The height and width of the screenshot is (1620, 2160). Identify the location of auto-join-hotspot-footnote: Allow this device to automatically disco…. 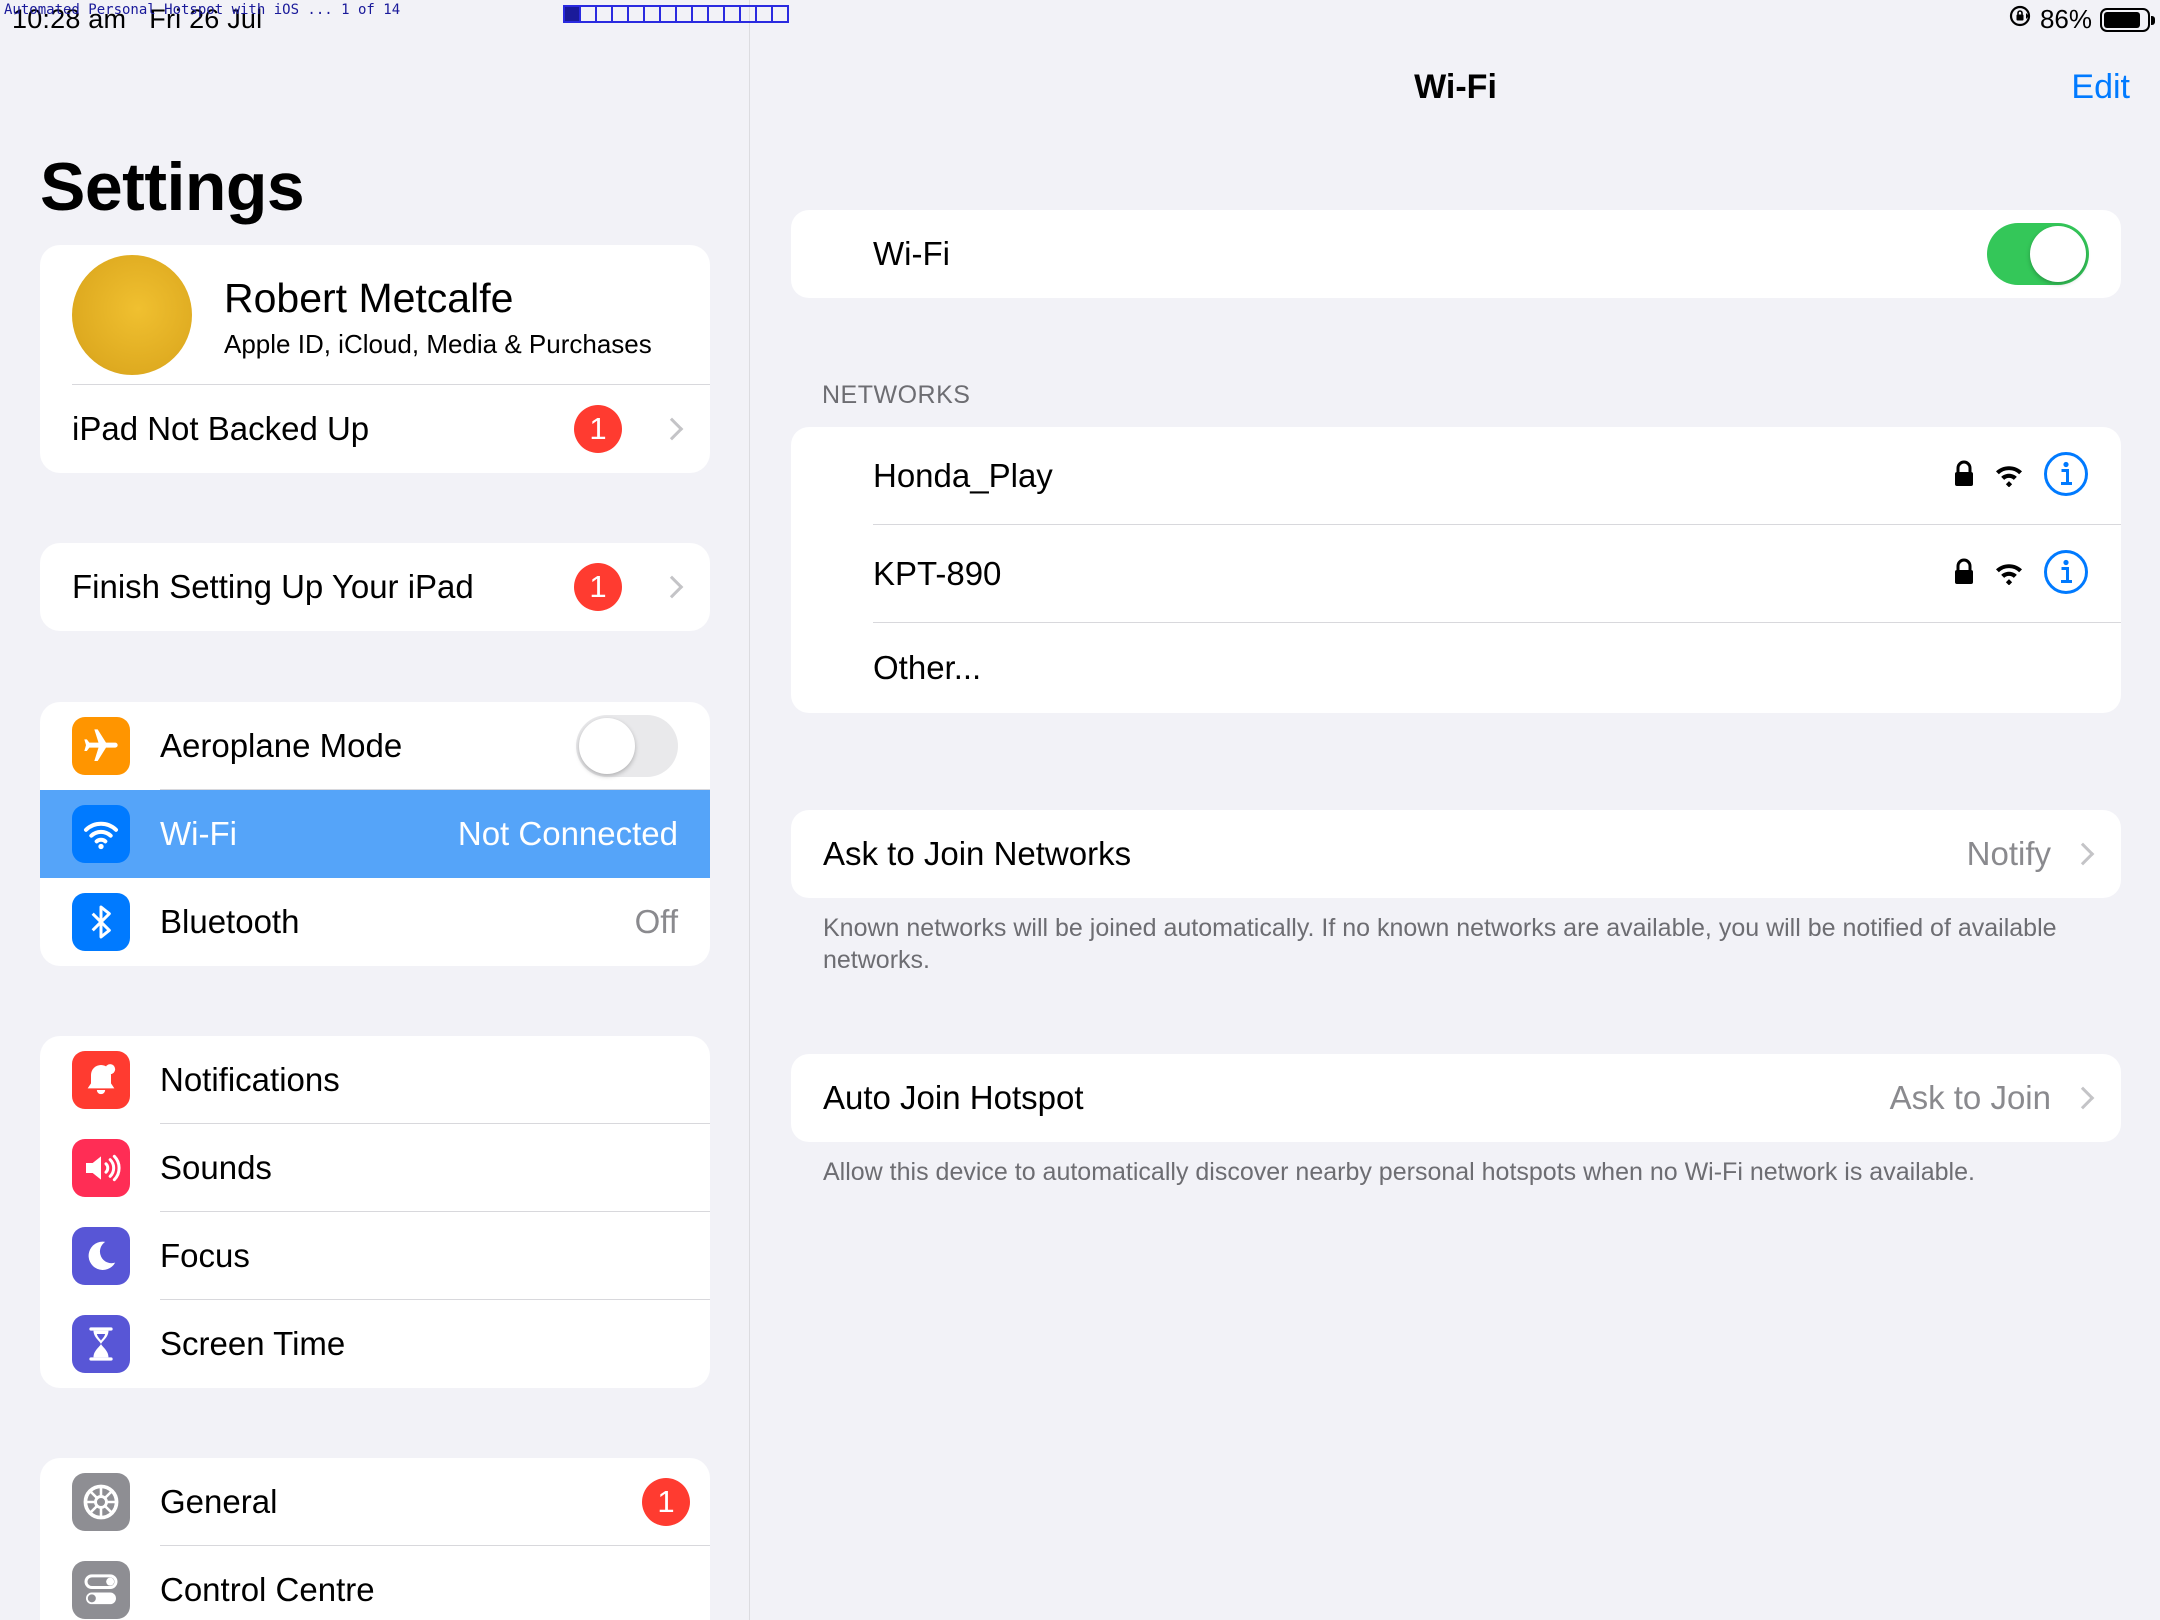
(1399, 1172).